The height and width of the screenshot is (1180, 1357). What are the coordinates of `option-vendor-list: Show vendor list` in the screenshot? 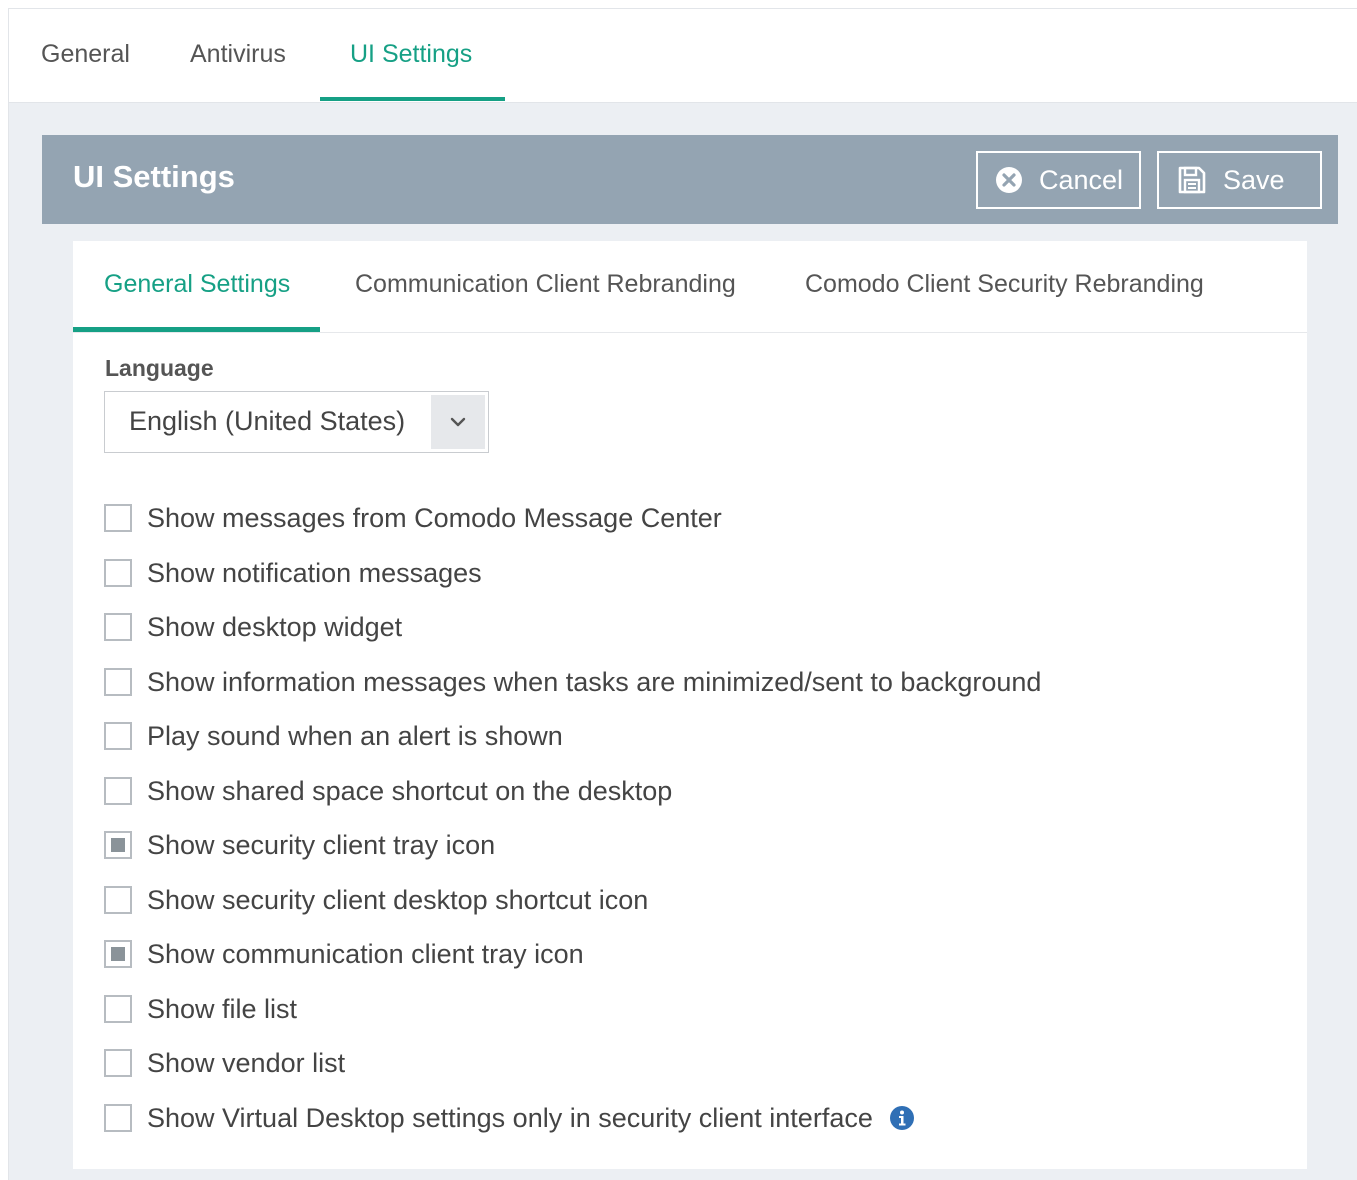 It's located at (224, 1063).